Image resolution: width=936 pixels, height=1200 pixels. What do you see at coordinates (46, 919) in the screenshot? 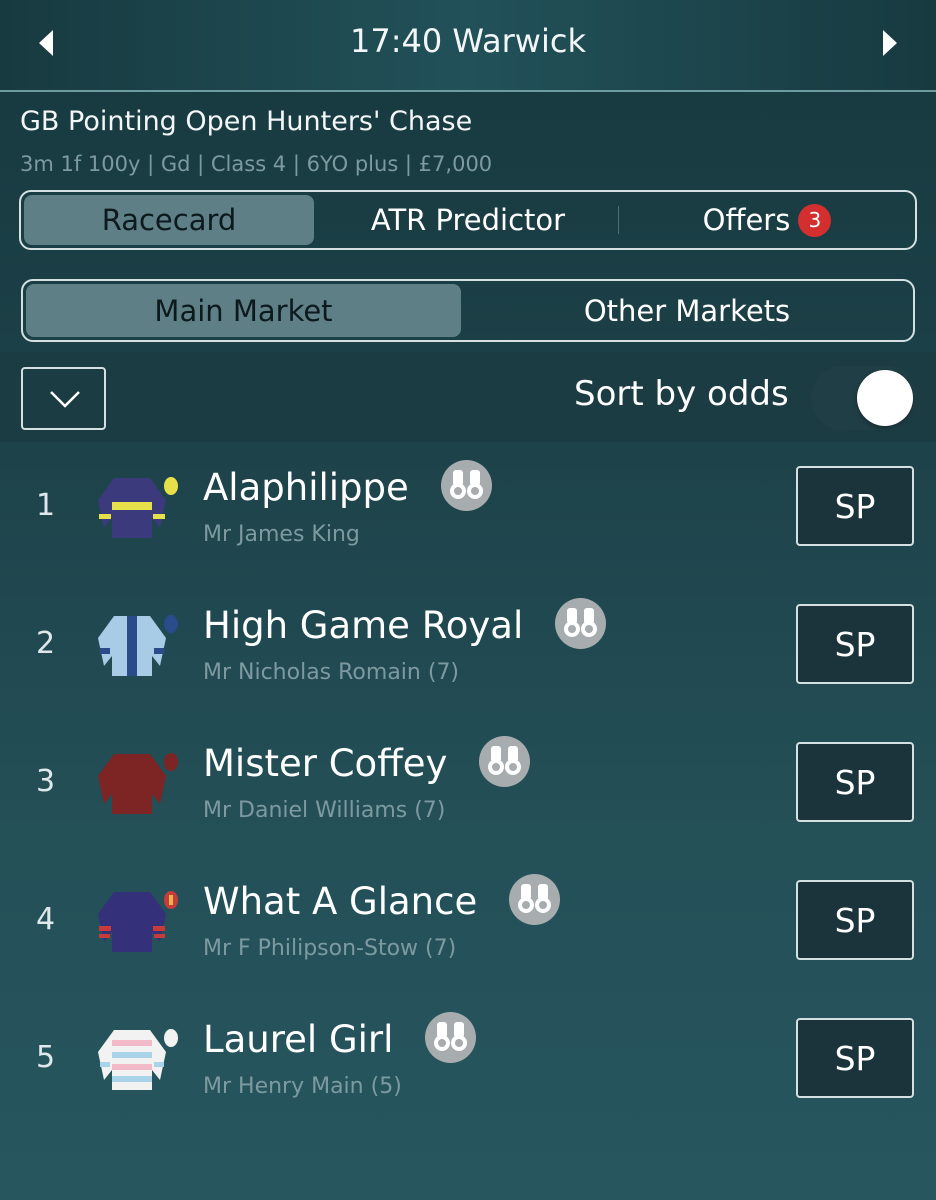
I see `runner-number: 4` at bounding box center [46, 919].